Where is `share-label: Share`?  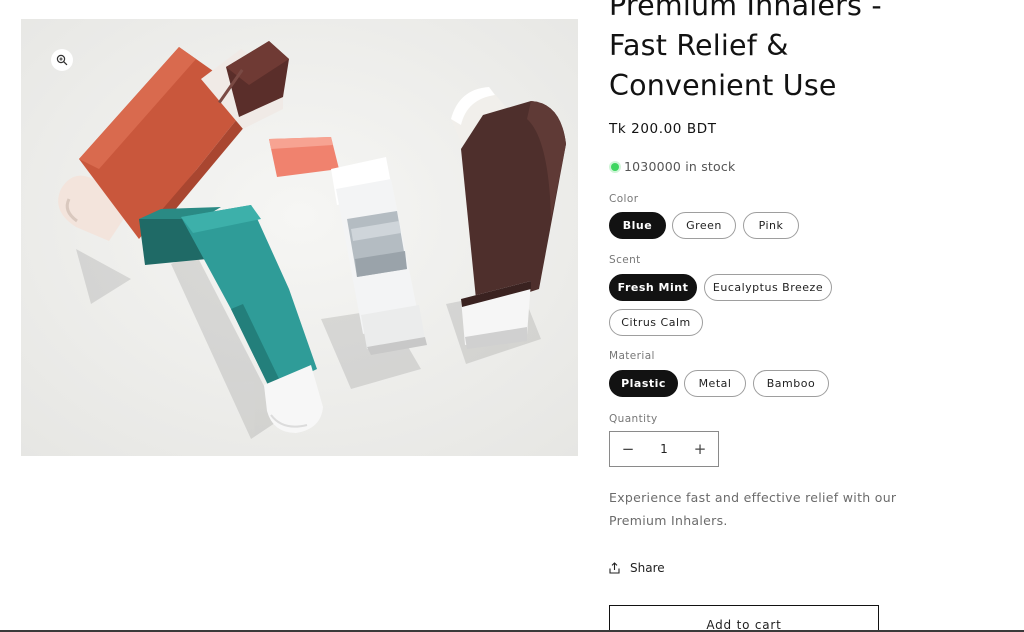
share-label: Share is located at coordinates (647, 568).